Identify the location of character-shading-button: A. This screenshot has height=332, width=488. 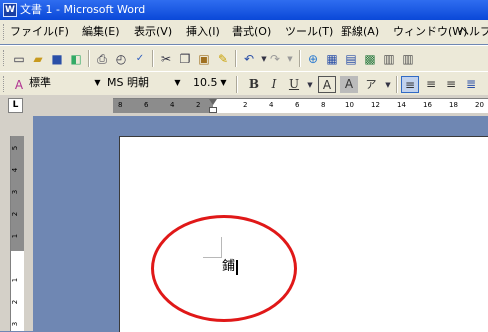
(349, 84).